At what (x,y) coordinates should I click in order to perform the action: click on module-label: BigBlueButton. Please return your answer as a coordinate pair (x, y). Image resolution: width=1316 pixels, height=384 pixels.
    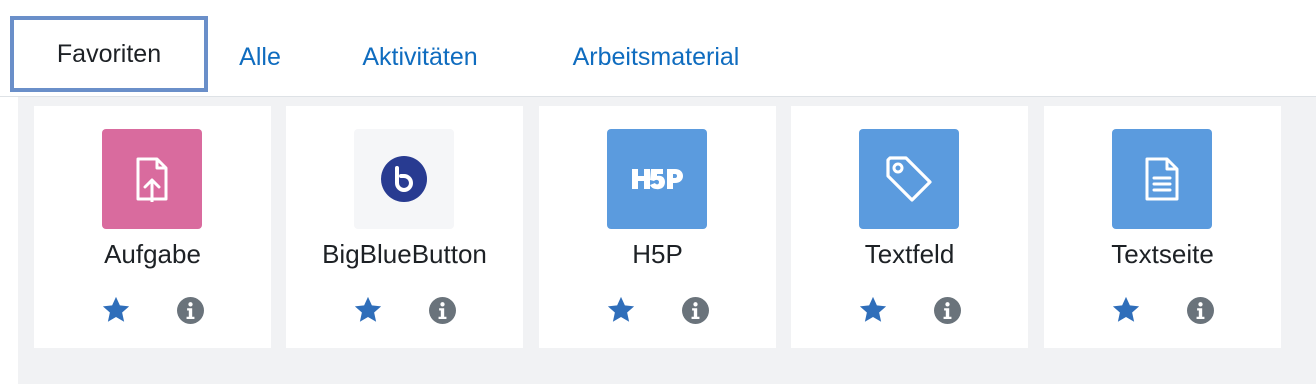
    Looking at the image, I should click on (404, 254).